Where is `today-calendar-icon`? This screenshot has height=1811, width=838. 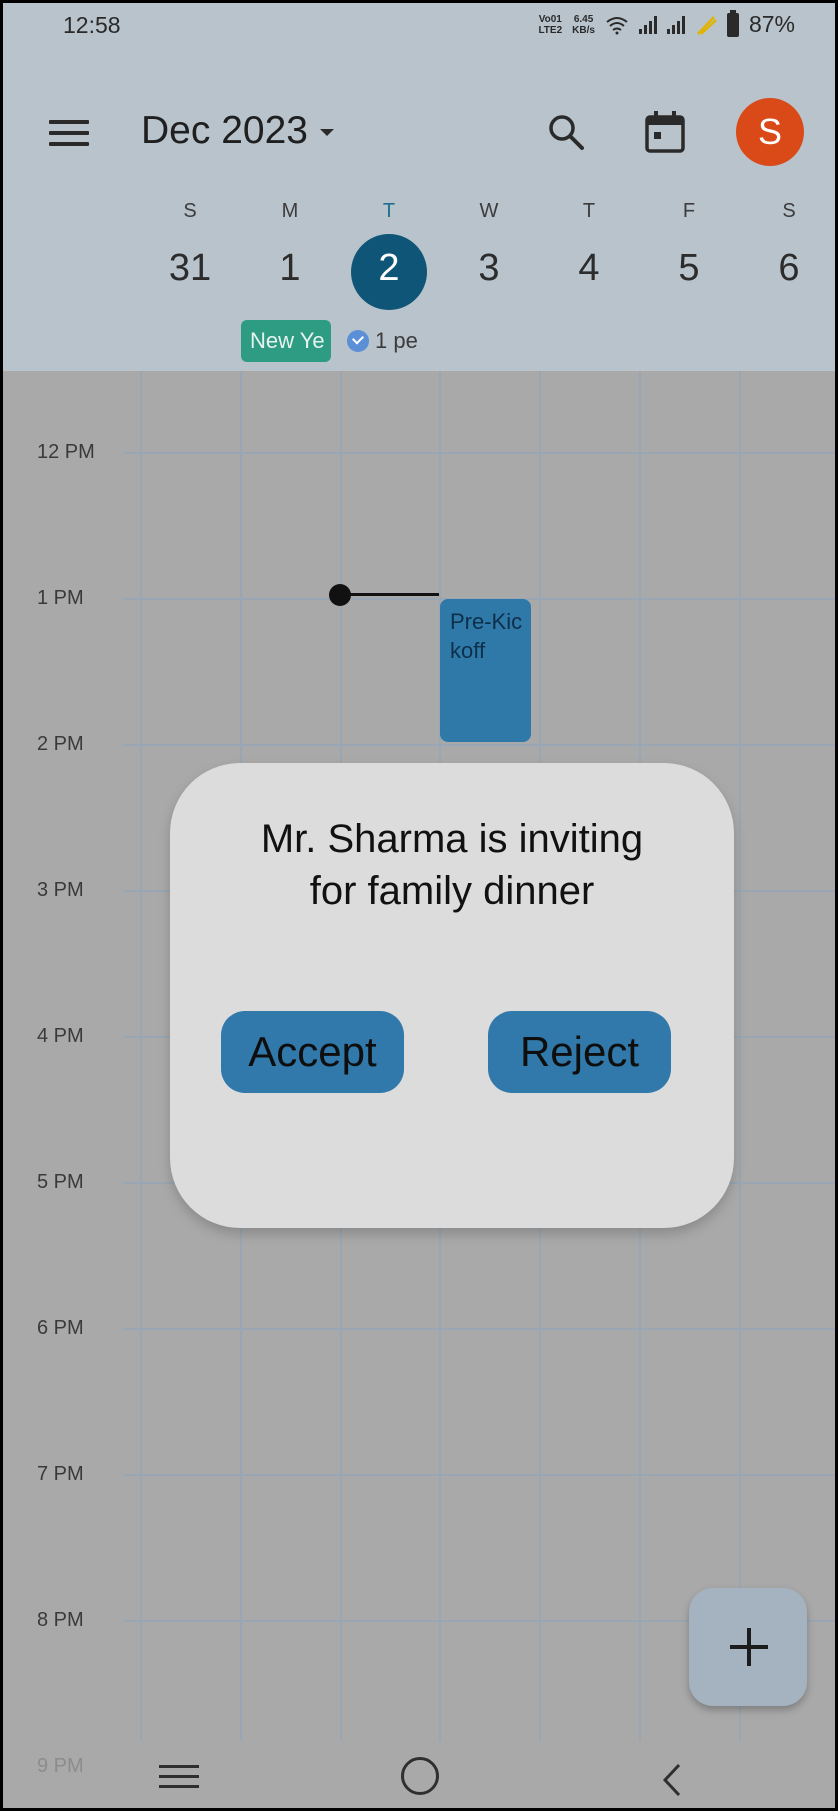 today-calendar-icon is located at coordinates (665, 132).